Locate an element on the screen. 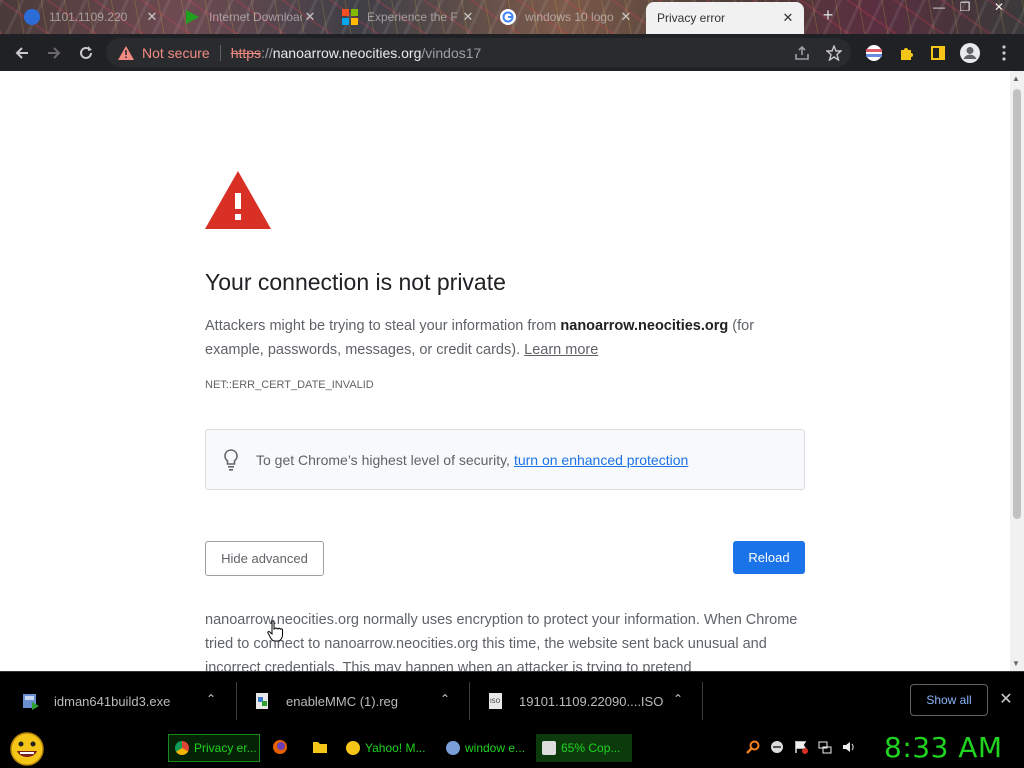  flag-alert-icon is located at coordinates (801, 747).